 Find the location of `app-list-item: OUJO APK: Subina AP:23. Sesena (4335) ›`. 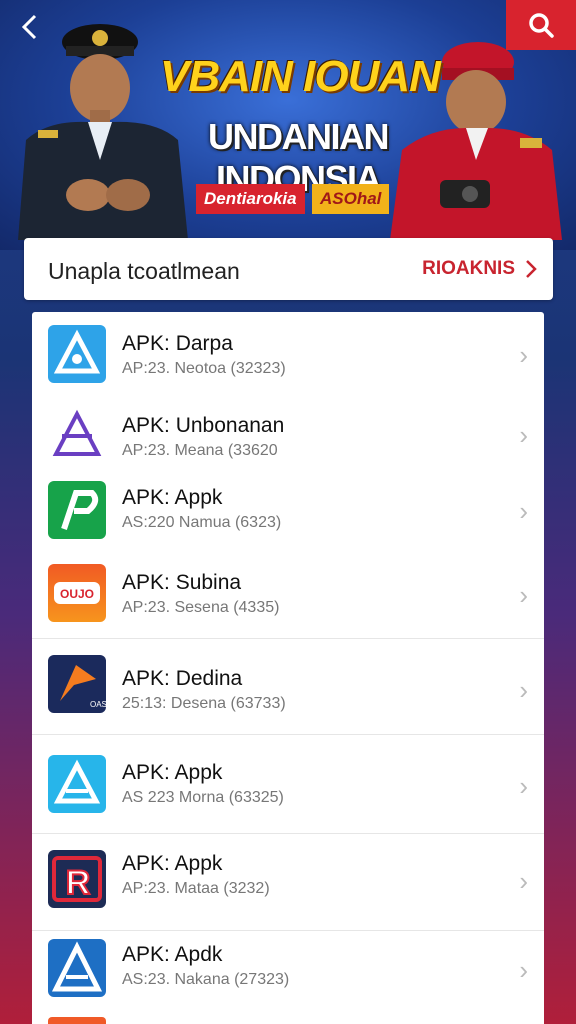

app-list-item: OUJO APK: Subina AP:23. Sesena (4335) › is located at coordinates (288, 599).